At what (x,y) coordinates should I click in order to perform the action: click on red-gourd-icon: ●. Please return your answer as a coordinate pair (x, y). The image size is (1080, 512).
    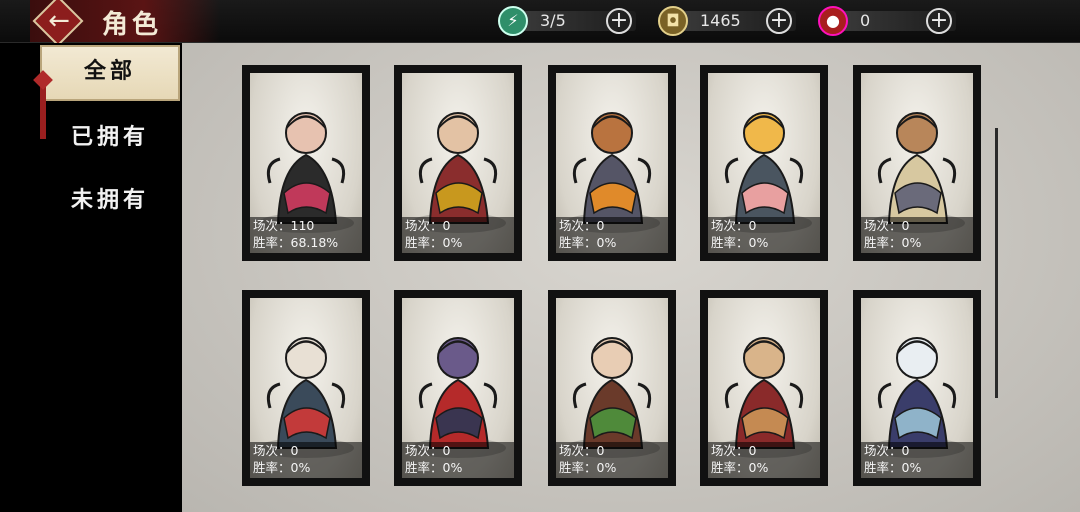
    Looking at the image, I should click on (833, 21).